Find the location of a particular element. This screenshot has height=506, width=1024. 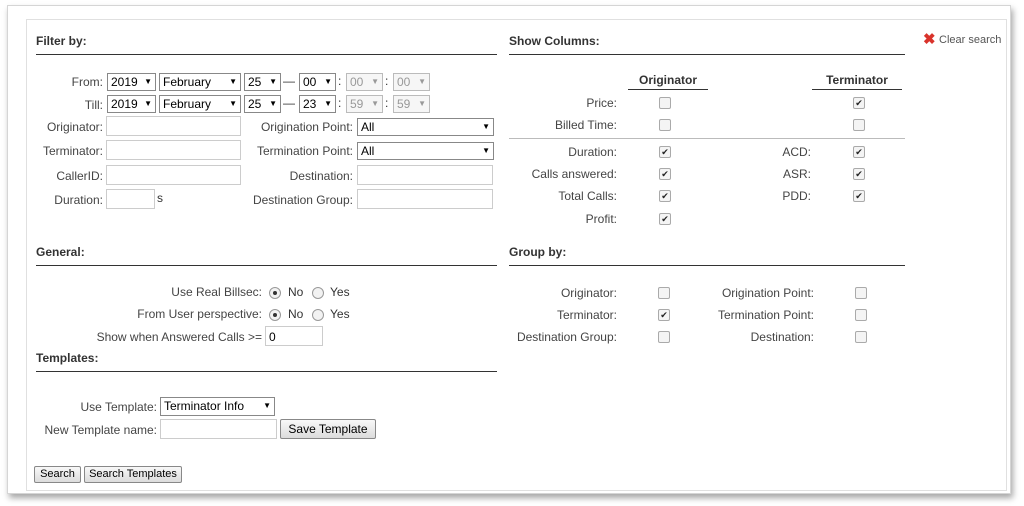

group-terminator-checkbox: ✔ is located at coordinates (664, 315).